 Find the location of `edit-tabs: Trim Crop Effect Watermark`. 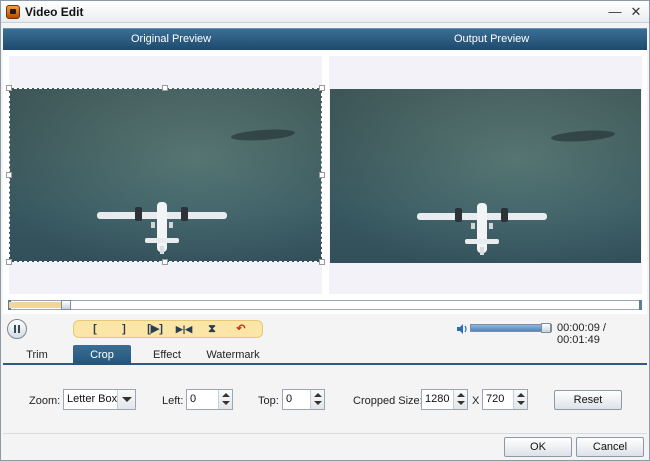

edit-tabs: Trim Crop Effect Watermark is located at coordinates (325, 354).